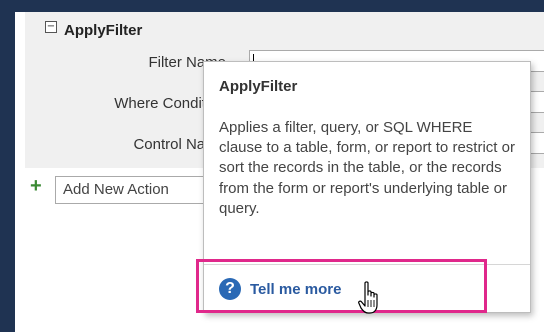 The height and width of the screenshot is (332, 544). Describe the element at coordinates (51, 27) in the screenshot. I see `collapse-toggle: −` at that location.